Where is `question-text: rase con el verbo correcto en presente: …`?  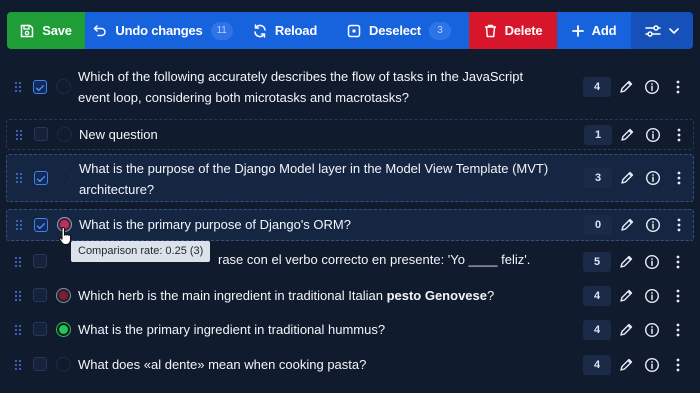 question-text: rase con el verbo correcto en presente: … is located at coordinates (374, 259).